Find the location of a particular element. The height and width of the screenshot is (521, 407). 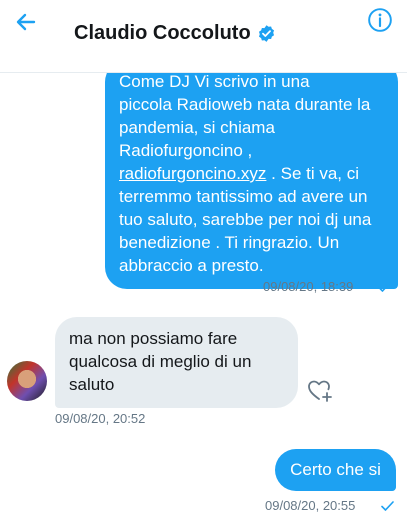

react-button is located at coordinates (320, 390).